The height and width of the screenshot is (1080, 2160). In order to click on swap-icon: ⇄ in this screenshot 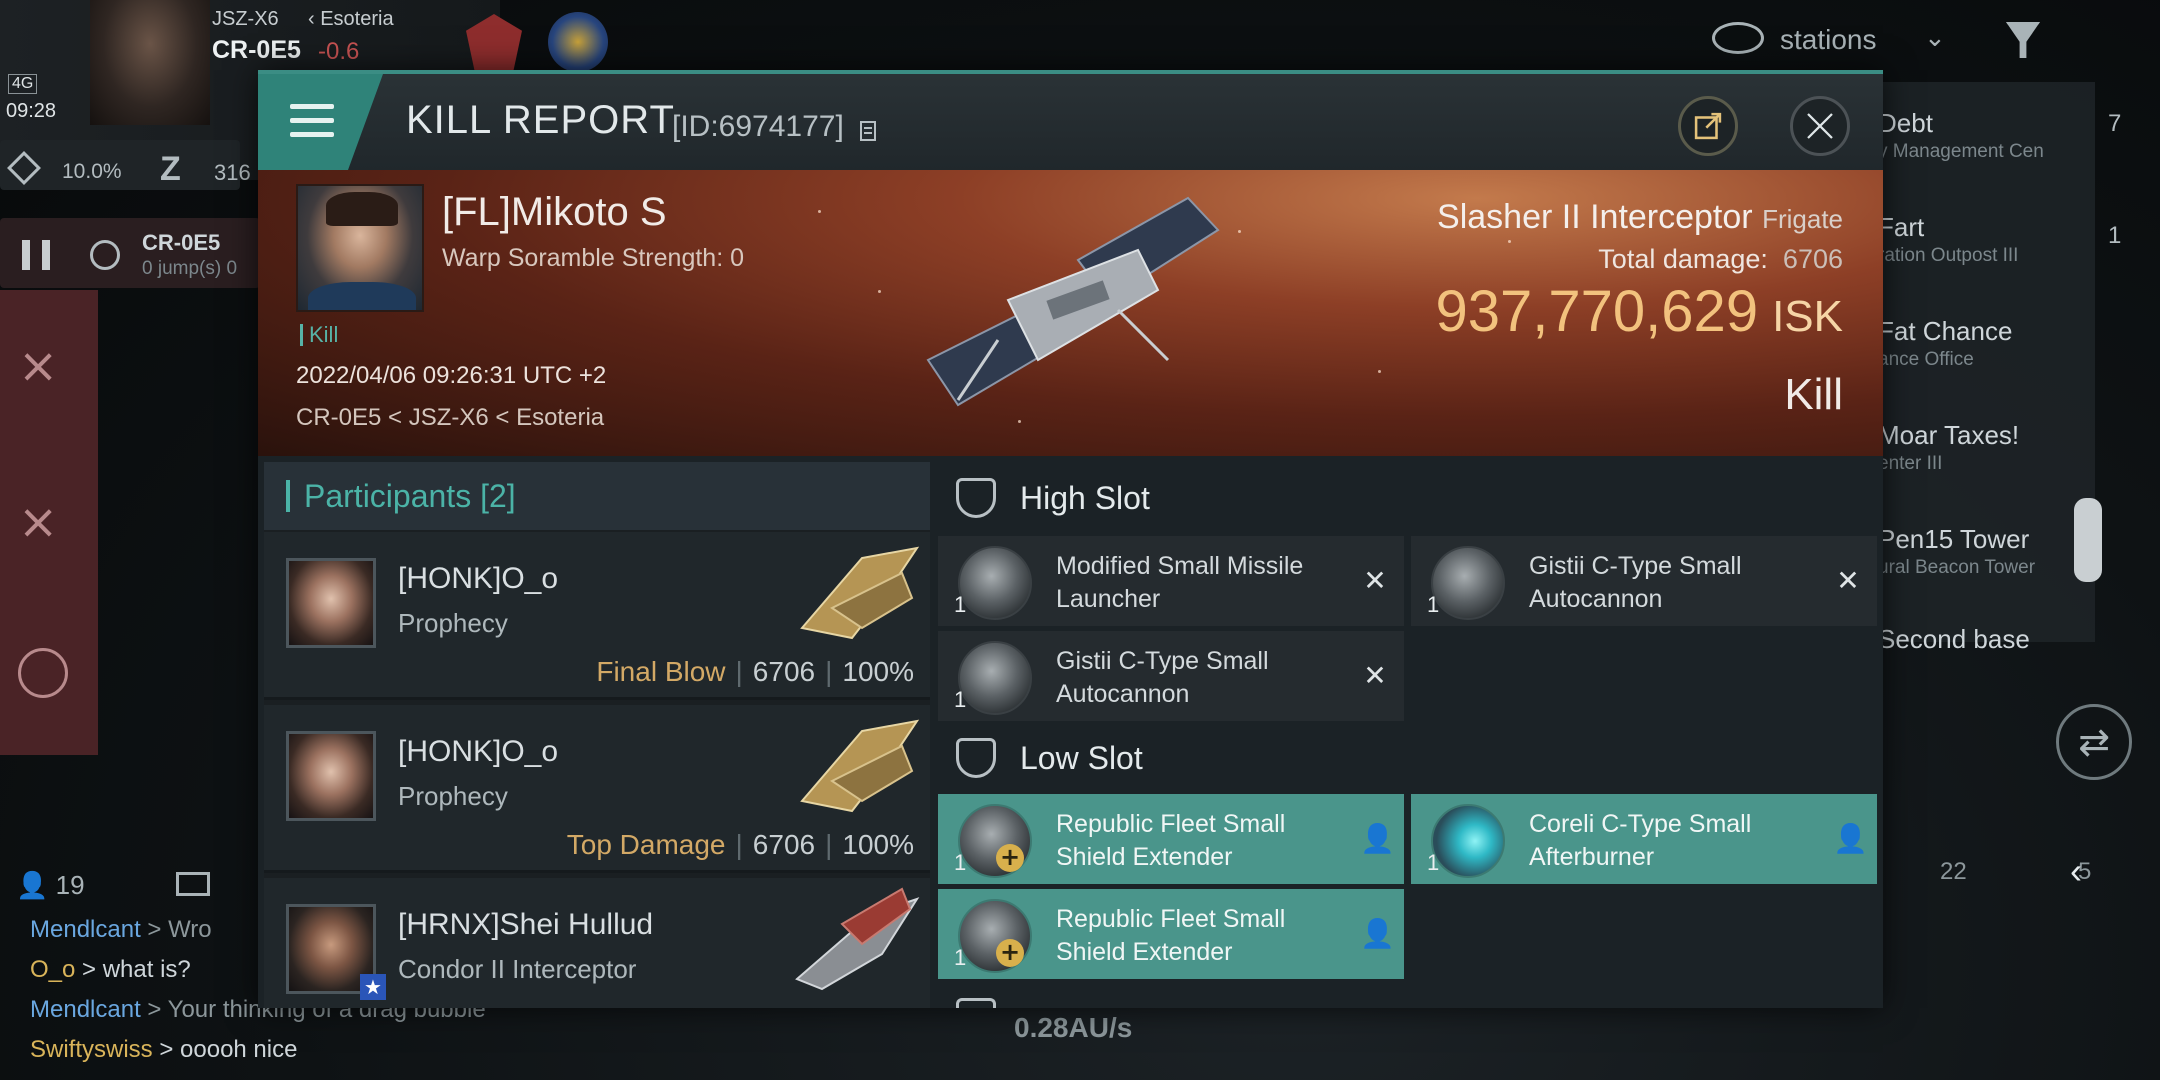, I will do `click(2094, 742)`.